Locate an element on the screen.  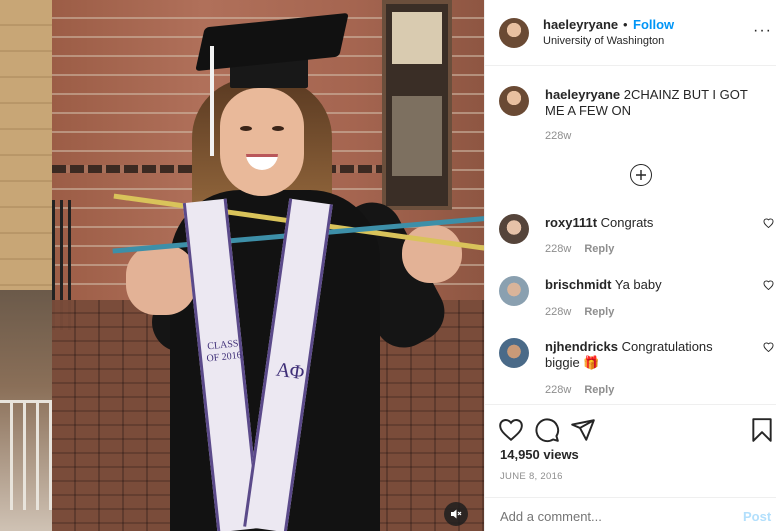
bookmark-icon is located at coordinates (762, 430).